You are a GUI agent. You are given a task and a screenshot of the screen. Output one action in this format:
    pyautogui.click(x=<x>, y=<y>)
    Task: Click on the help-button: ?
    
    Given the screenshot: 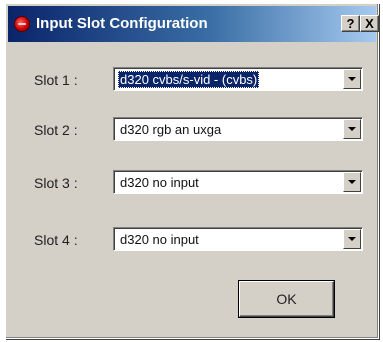 What is the action you would take?
    pyautogui.click(x=350, y=23)
    